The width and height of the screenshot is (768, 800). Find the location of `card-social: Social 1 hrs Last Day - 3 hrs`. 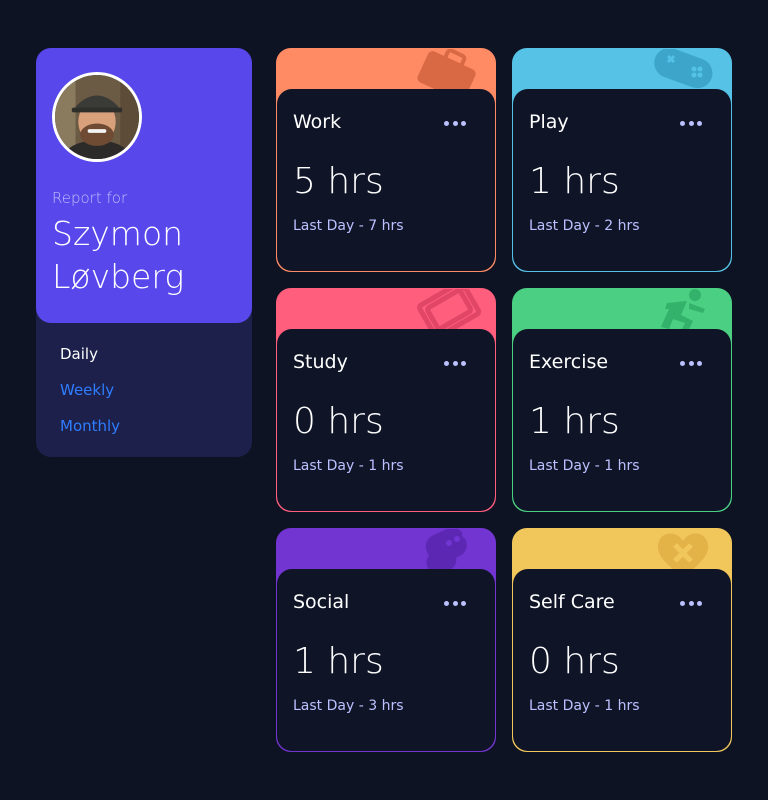

card-social: Social 1 hrs Last Day - 3 hrs is located at coordinates (386, 640).